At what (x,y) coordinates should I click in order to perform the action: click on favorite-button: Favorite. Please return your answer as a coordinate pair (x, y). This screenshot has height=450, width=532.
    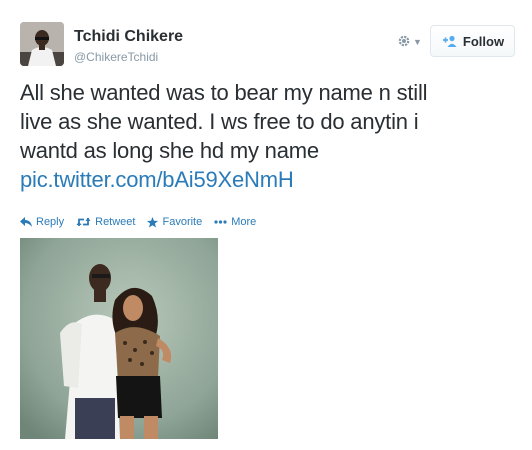
    Looking at the image, I should click on (174, 222).